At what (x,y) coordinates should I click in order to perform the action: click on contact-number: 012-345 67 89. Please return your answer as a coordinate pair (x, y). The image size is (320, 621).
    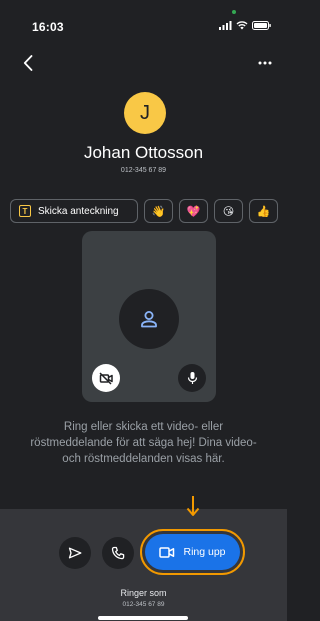
    Looking at the image, I should click on (143, 170).